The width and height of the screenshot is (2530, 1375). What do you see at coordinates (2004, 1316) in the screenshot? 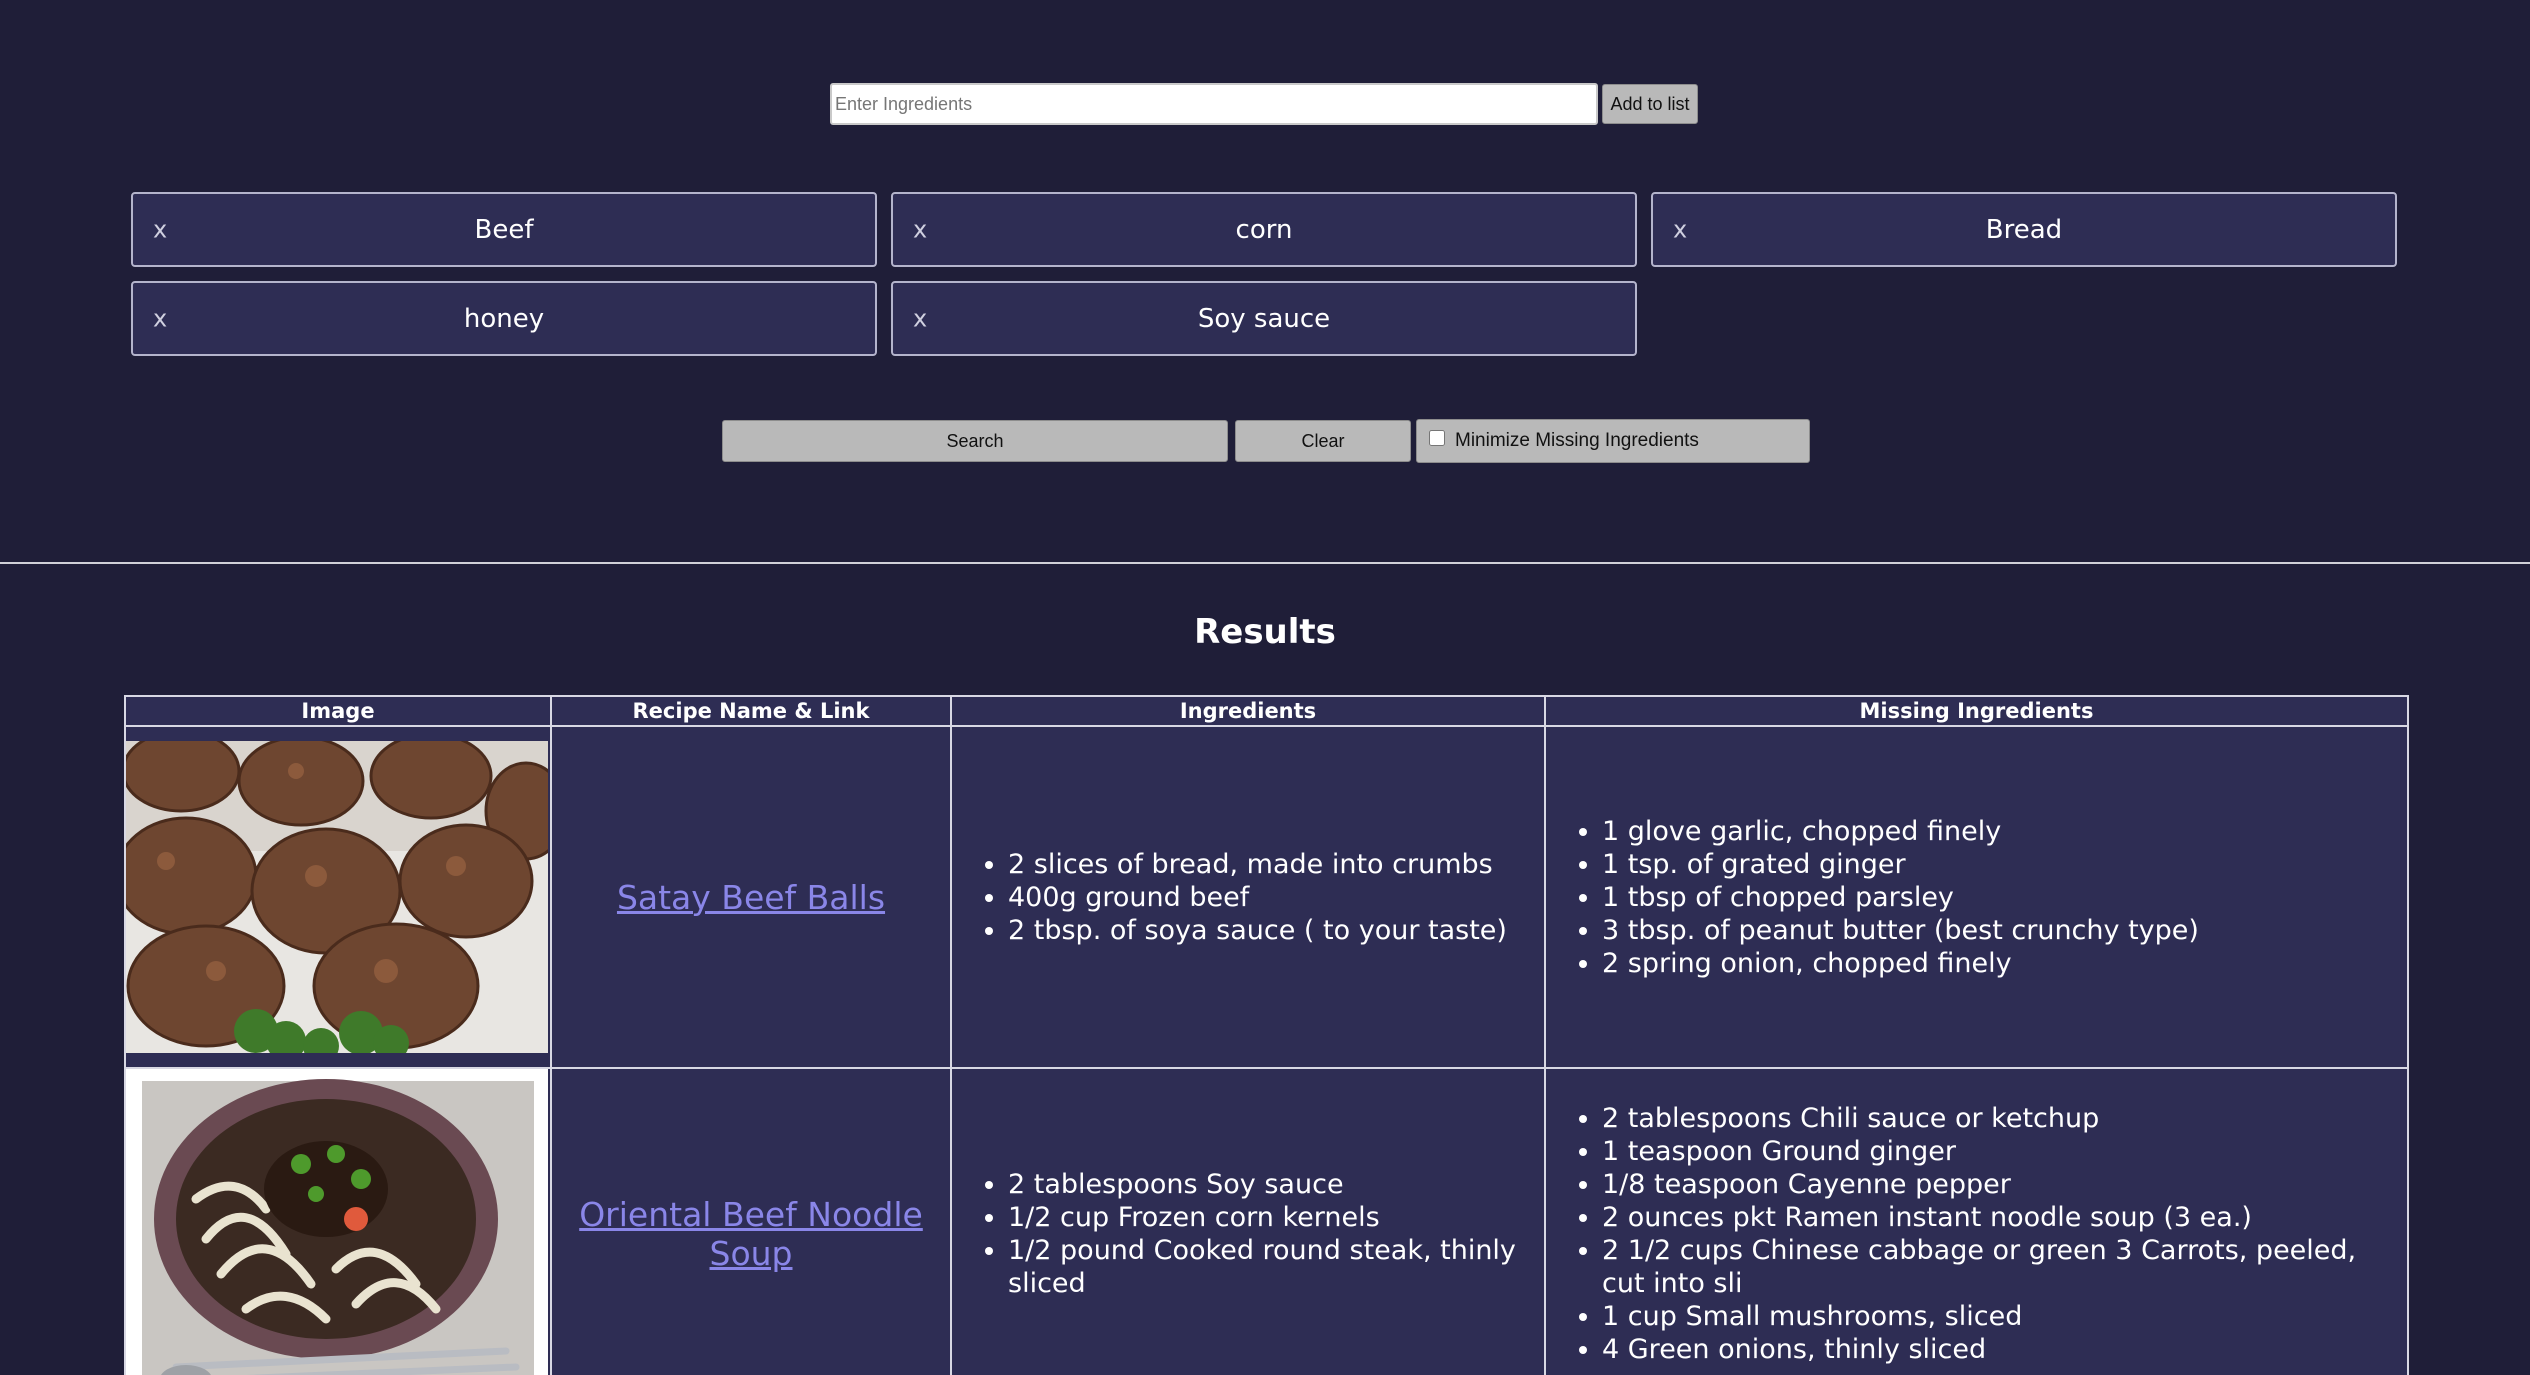
I see `list-item: 1 cup Small mushrooms, sliced` at bounding box center [2004, 1316].